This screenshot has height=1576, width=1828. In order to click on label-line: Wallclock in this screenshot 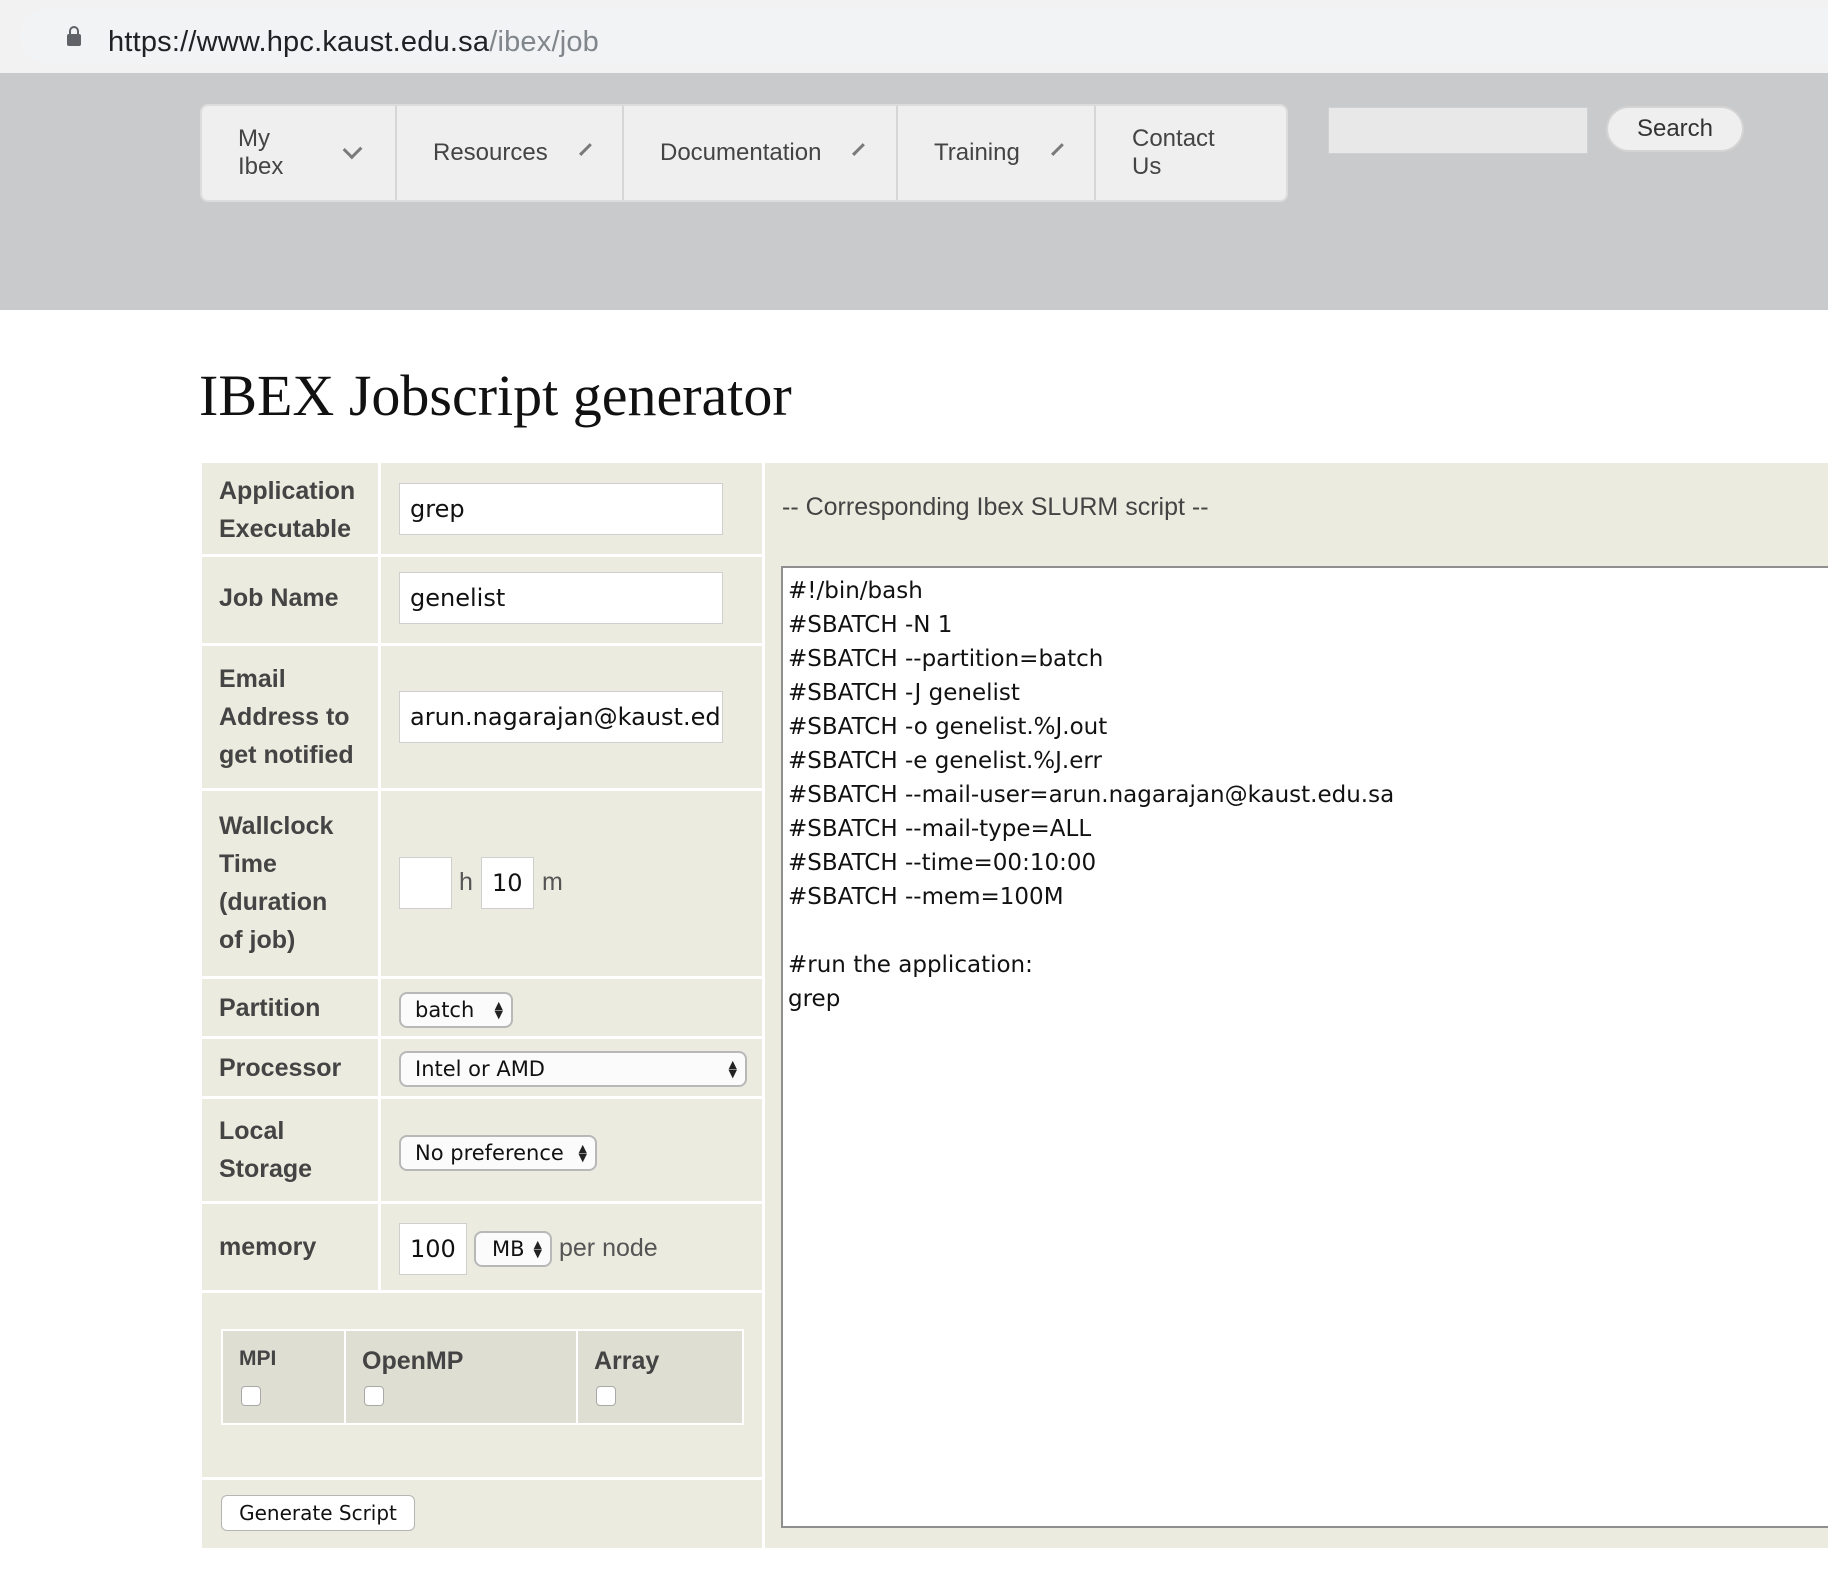, I will do `click(276, 826)`.